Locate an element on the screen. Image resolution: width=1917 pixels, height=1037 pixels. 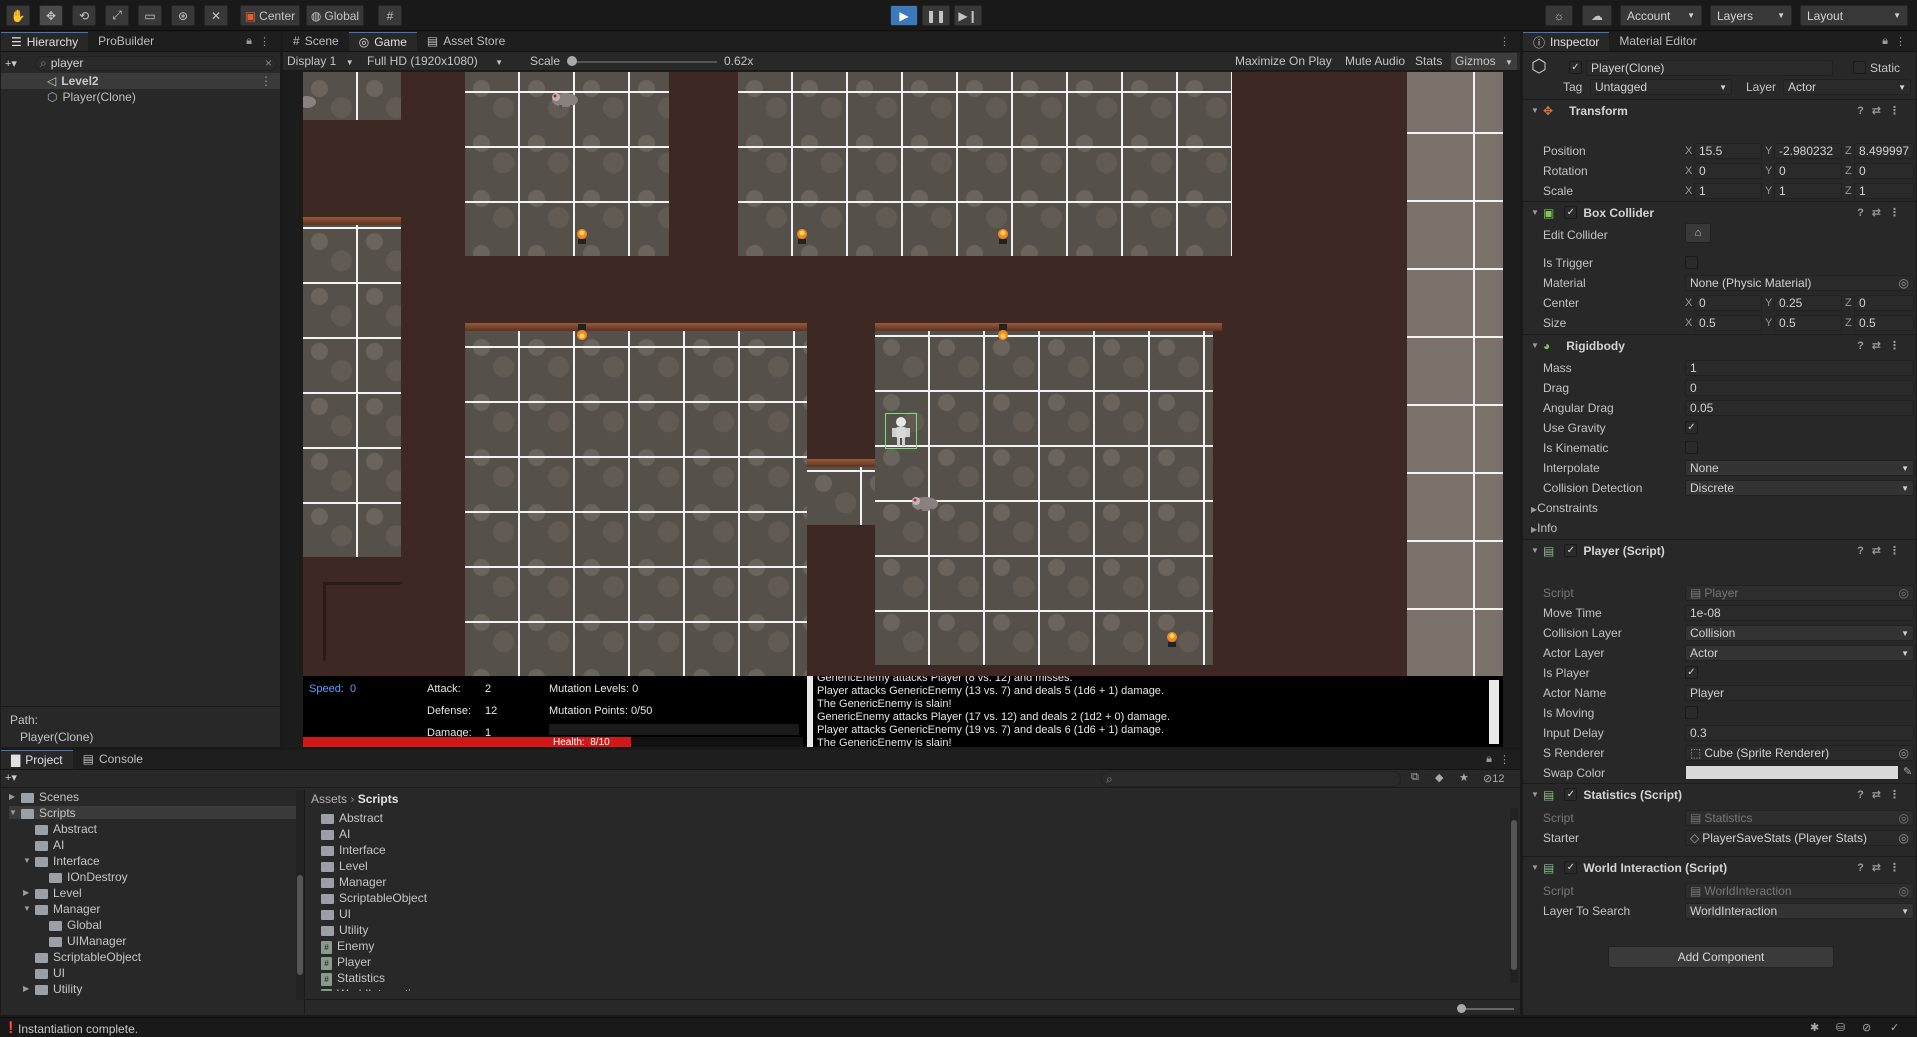
services-icon: ☼ is located at coordinates (1559, 15).